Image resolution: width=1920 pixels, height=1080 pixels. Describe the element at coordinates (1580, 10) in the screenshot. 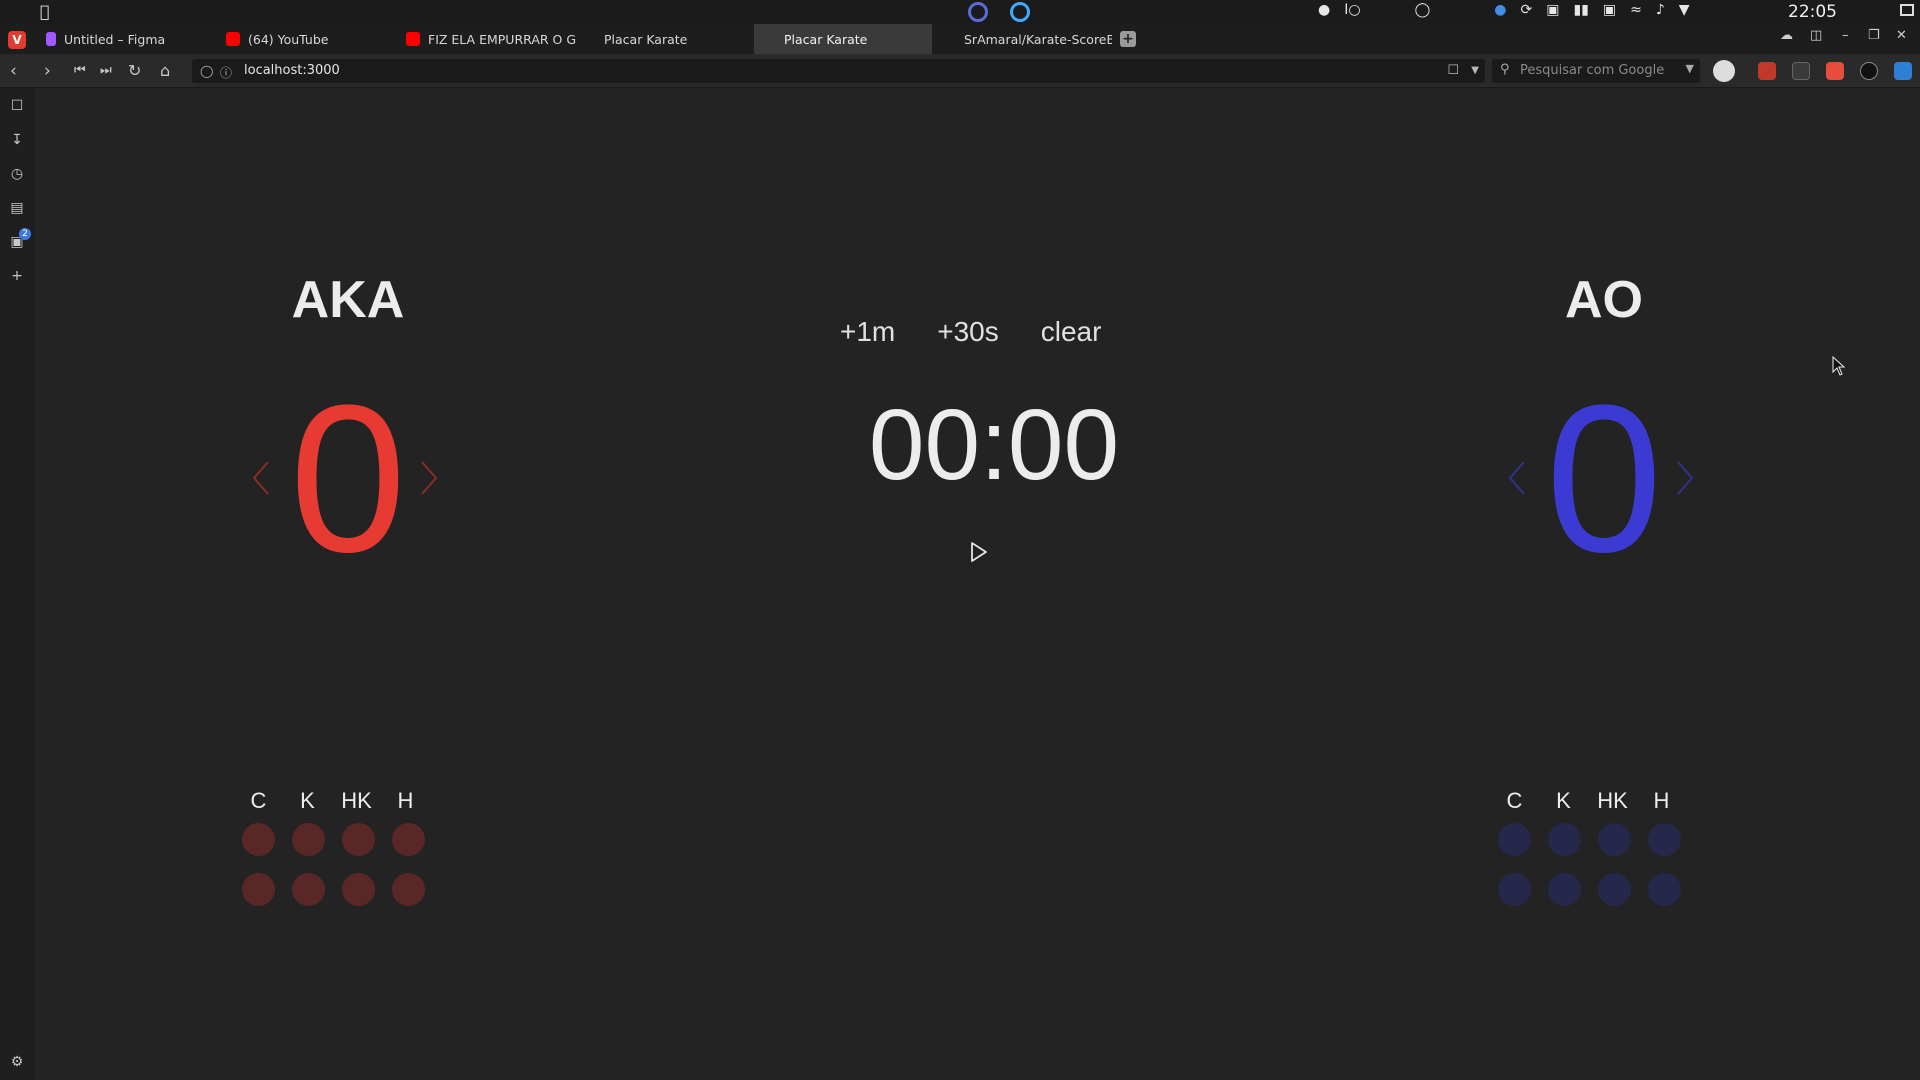

I see `battery-icon: ▮▮` at that location.